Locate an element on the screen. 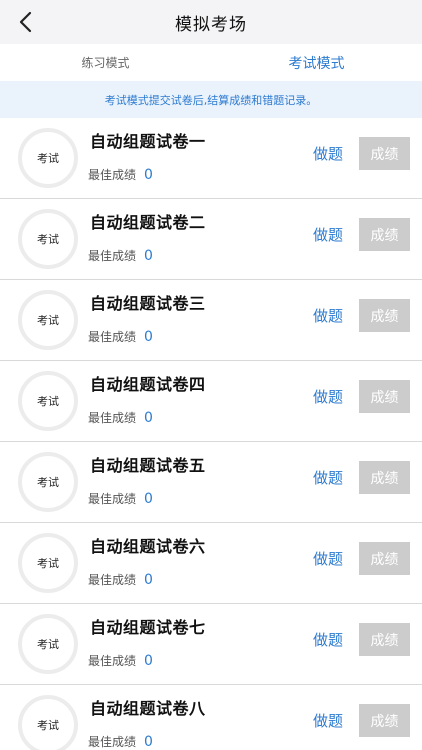 This screenshot has height=750, width=422. paper-title: 自动组题试卷一 is located at coordinates (148, 141).